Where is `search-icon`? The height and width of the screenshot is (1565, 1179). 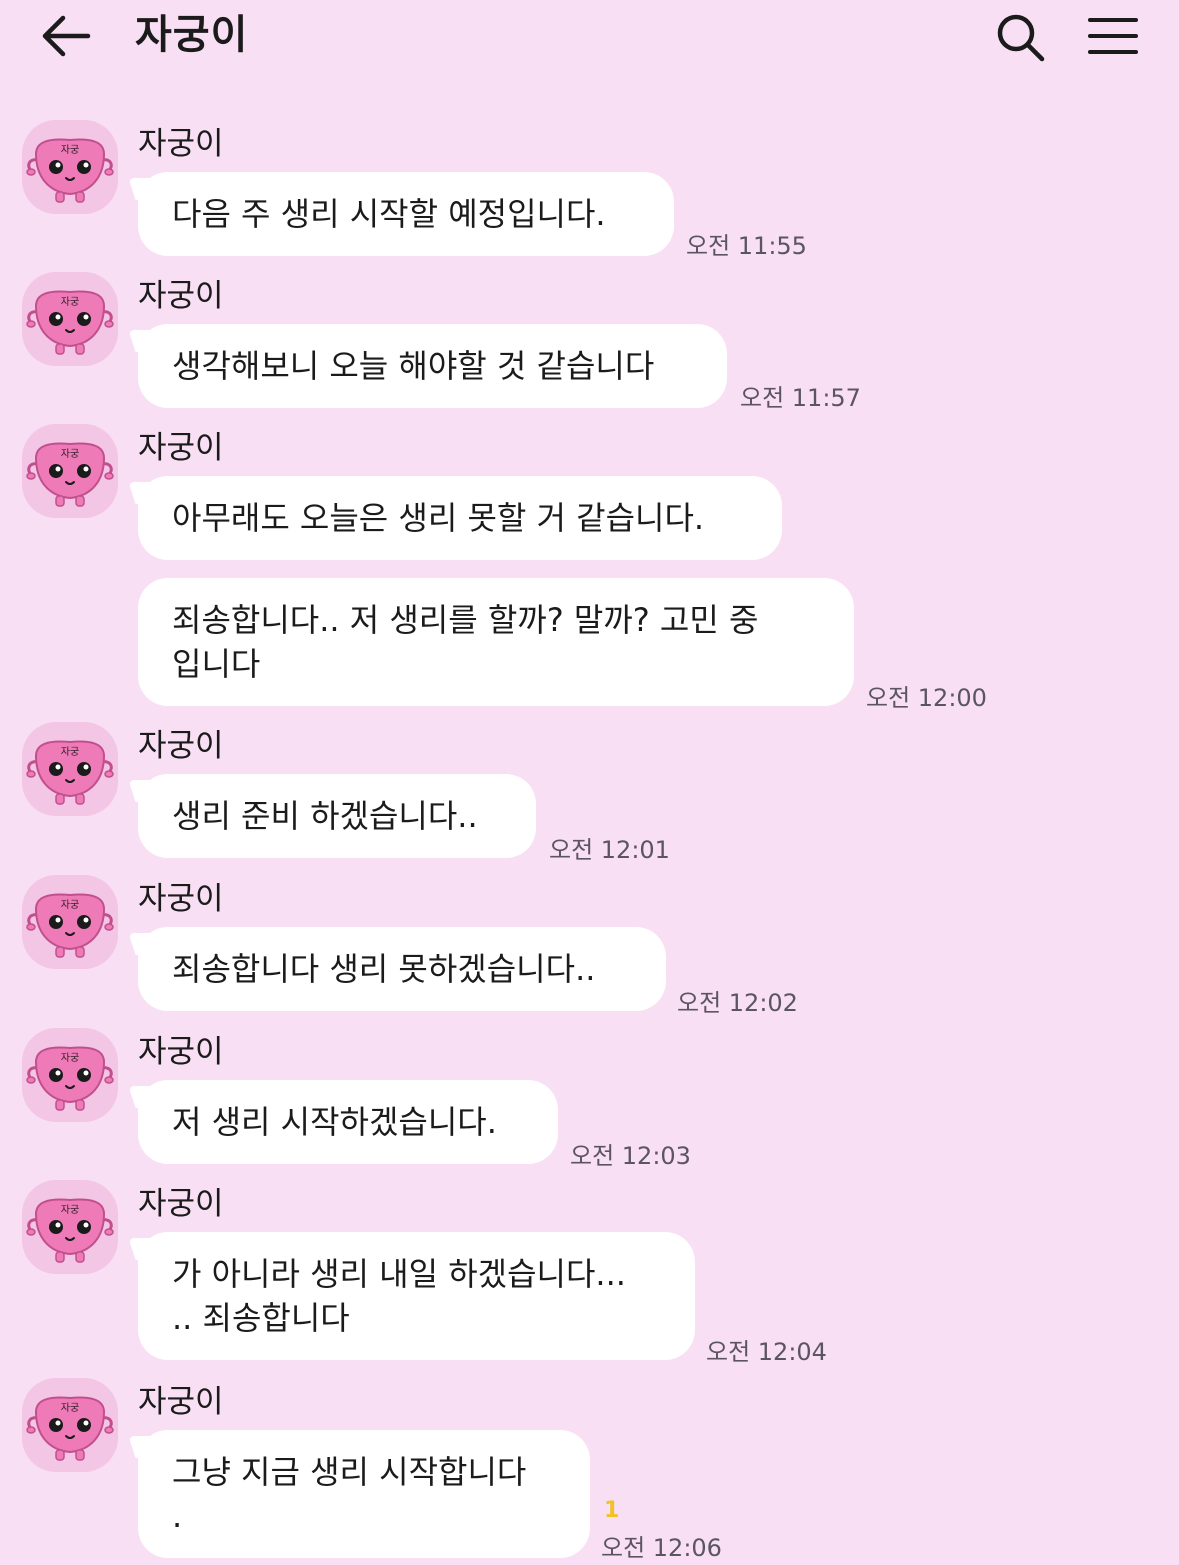
search-icon is located at coordinates (1021, 38).